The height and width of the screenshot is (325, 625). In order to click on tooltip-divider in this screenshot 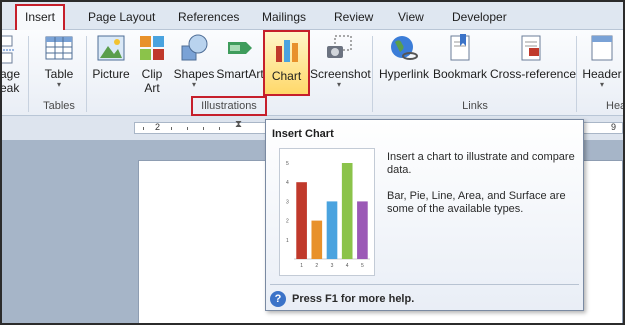, I will do `click(424, 284)`.